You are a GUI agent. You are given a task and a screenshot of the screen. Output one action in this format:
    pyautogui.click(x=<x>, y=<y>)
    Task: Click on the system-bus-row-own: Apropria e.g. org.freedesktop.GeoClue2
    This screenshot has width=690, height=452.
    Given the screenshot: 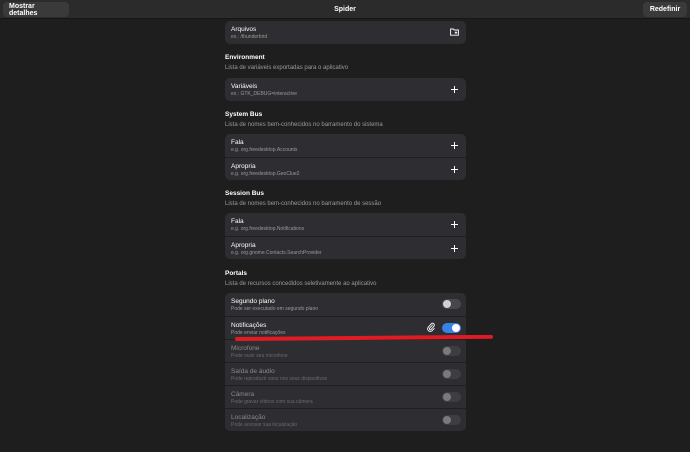 What is the action you would take?
    pyautogui.click(x=345, y=168)
    